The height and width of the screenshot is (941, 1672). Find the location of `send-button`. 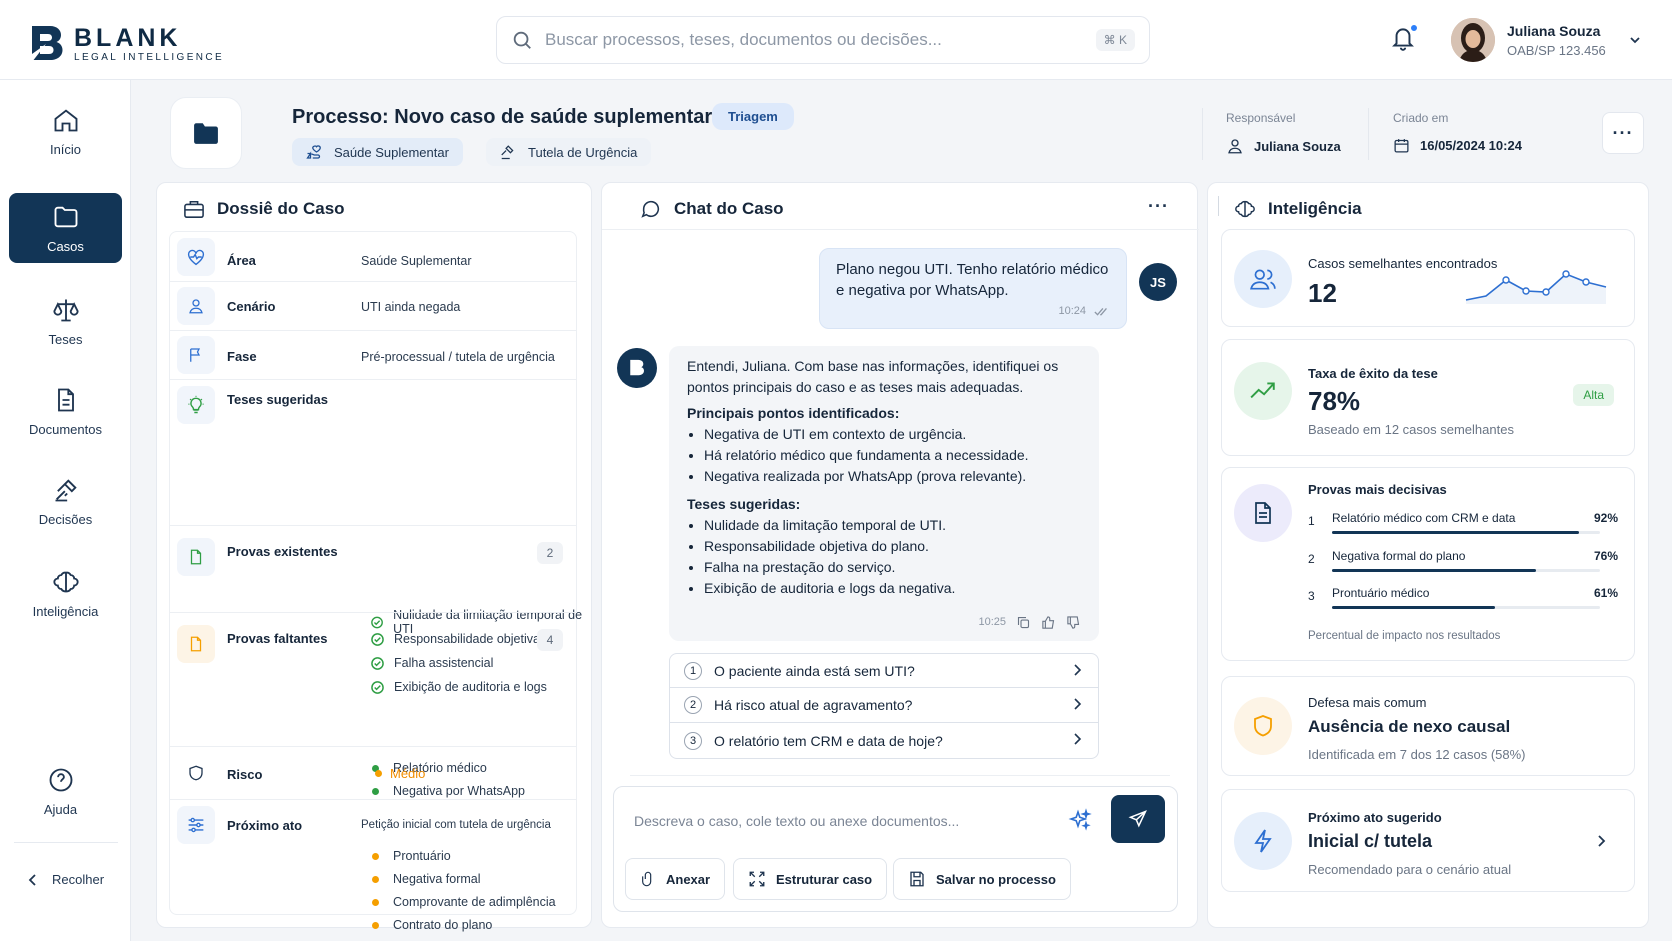

send-button is located at coordinates (1138, 819).